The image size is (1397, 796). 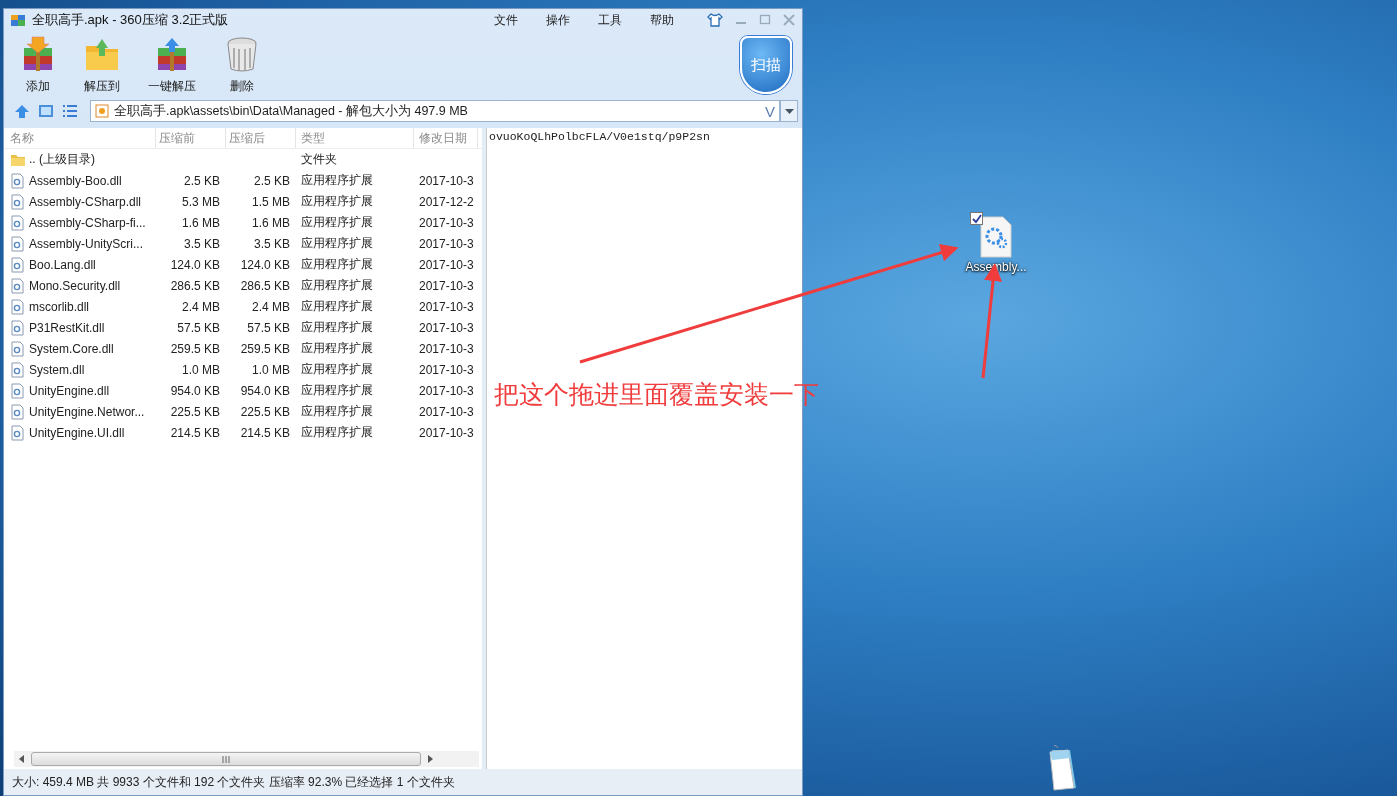 What do you see at coordinates (243, 390) in the screenshot?
I see `file-row: UnityEngine.dll 954.0 KB 954.0 KB 应用程序扩展 2017-10-3` at bounding box center [243, 390].